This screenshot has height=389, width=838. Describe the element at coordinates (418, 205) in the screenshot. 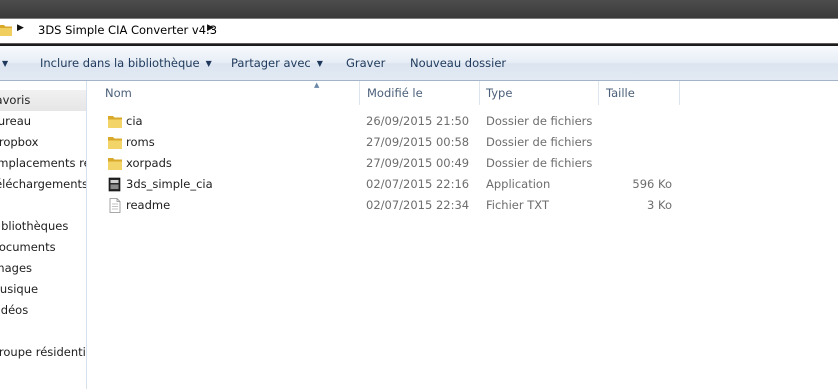

I see `file-modified: 02/07/2015 22:34` at that location.